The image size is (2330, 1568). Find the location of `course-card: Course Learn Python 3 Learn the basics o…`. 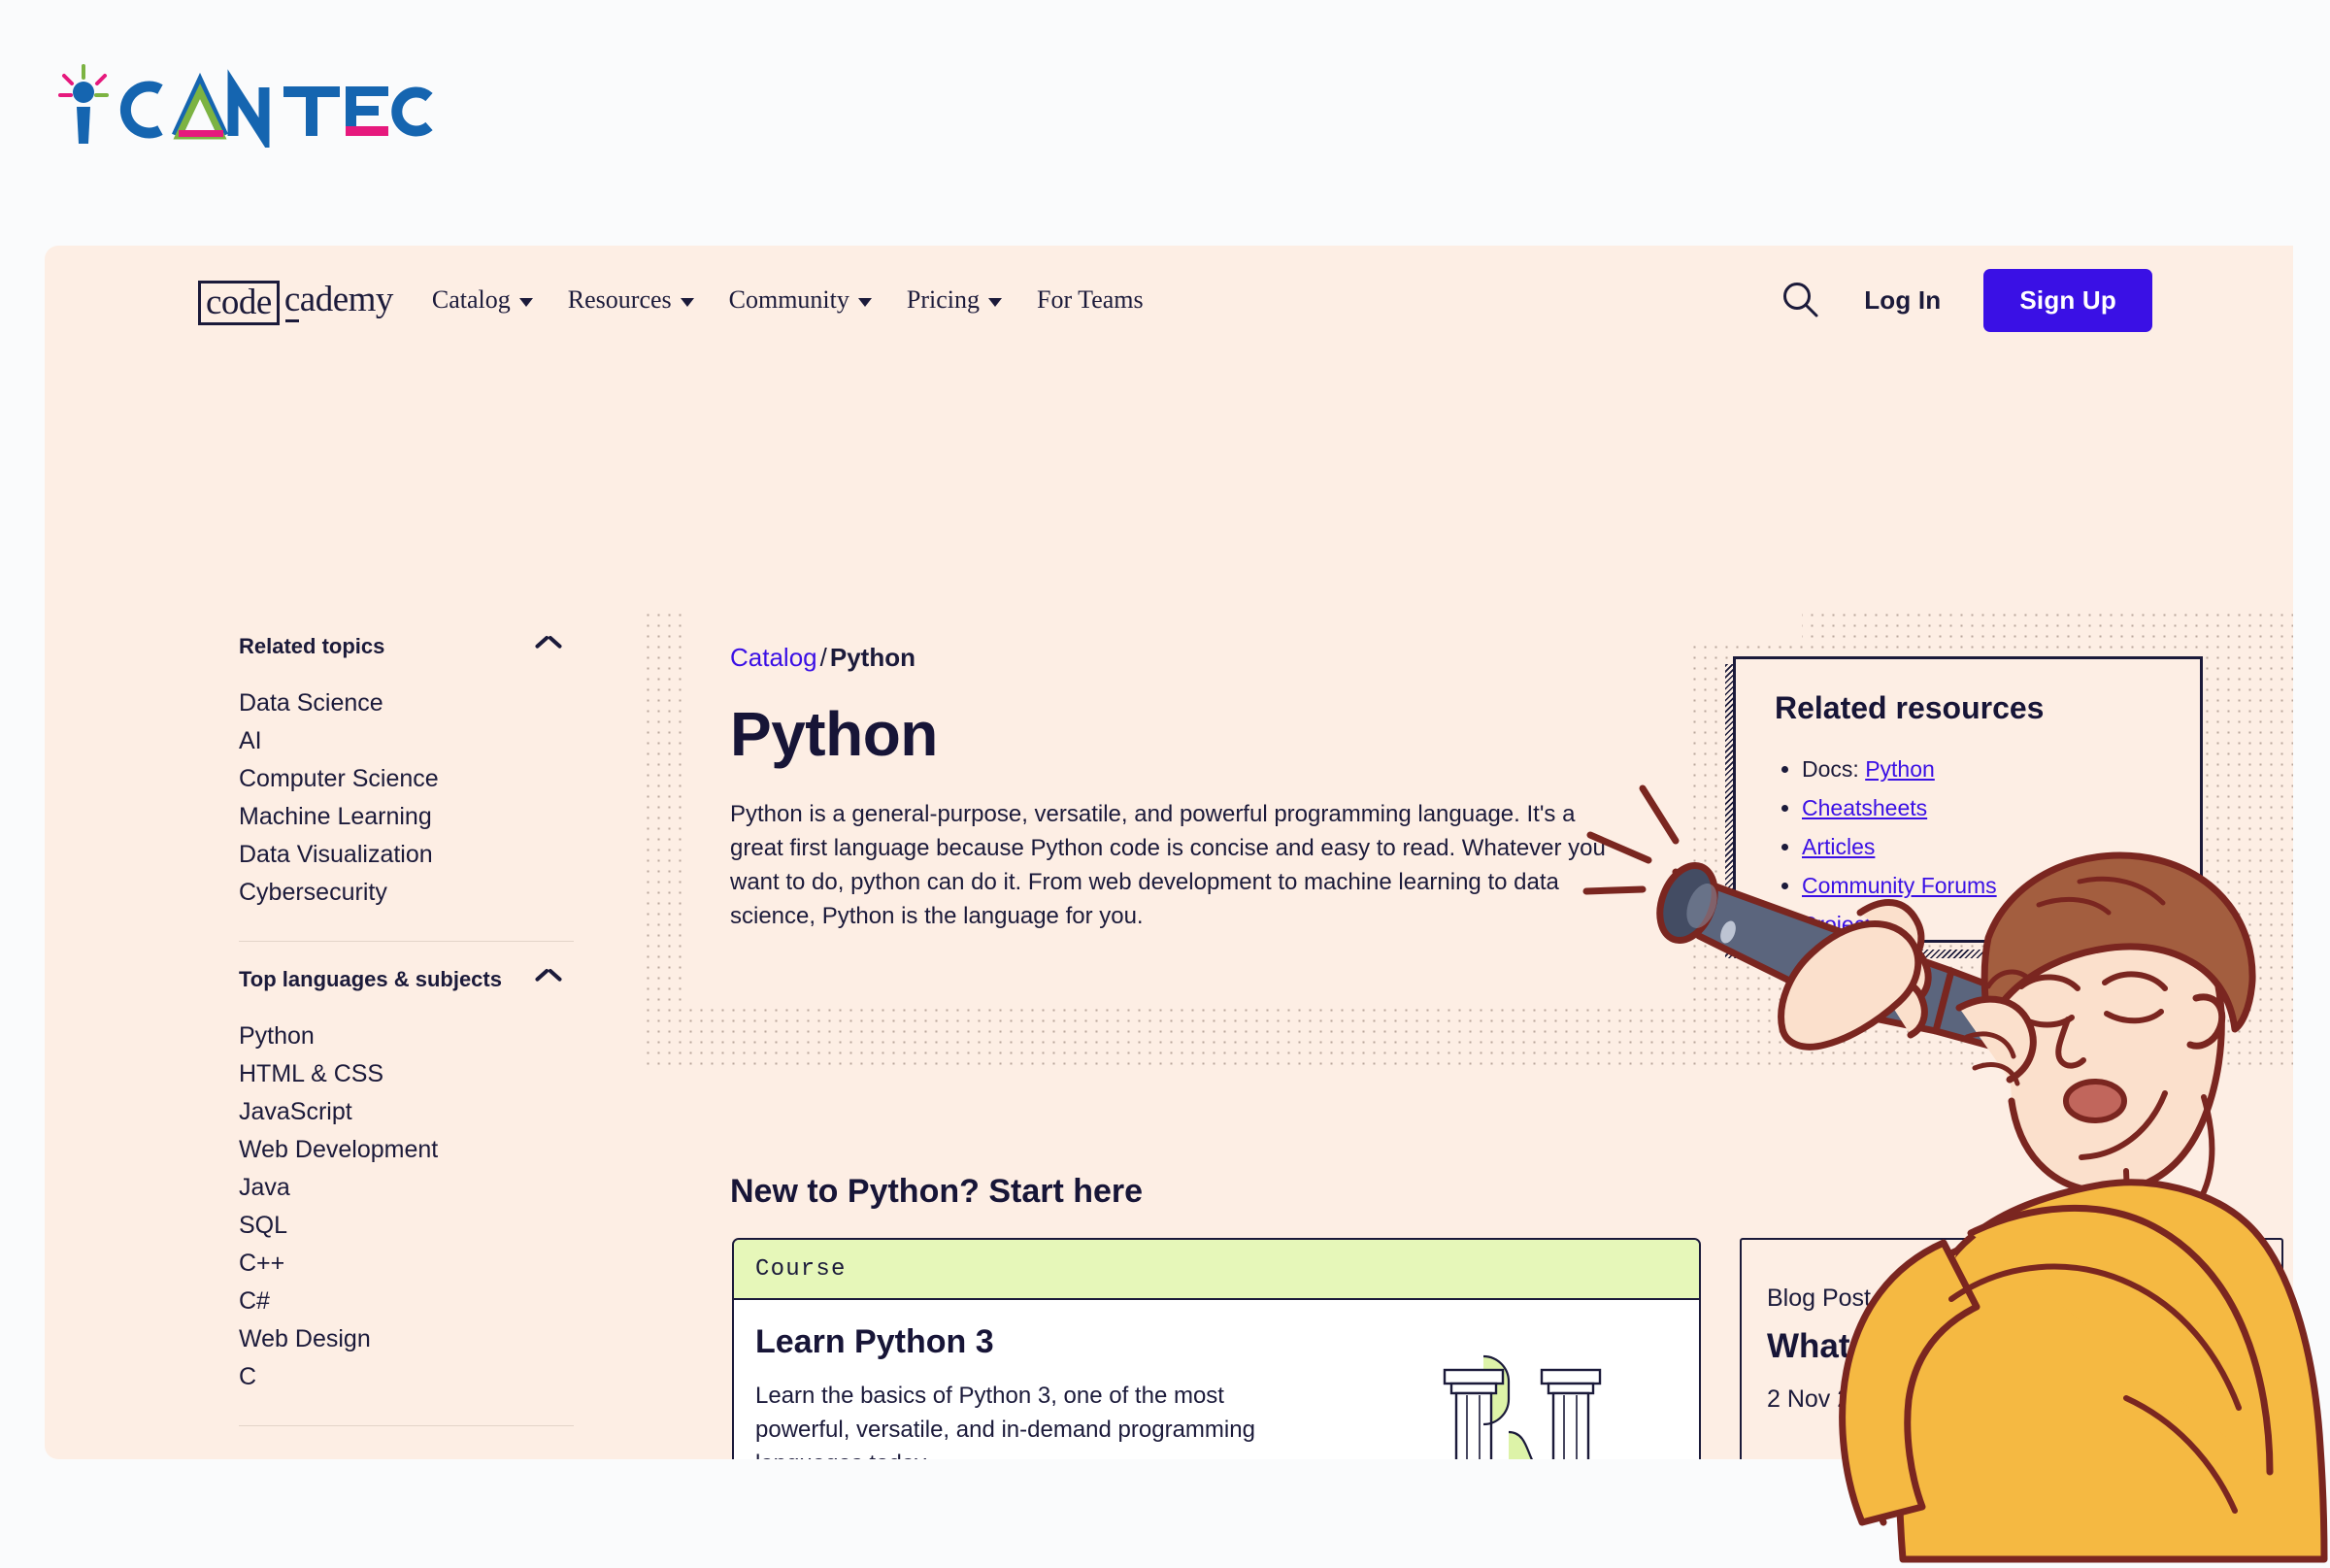

course-card: Course Learn Python 3 Learn the basics o… is located at coordinates (1216, 1348).